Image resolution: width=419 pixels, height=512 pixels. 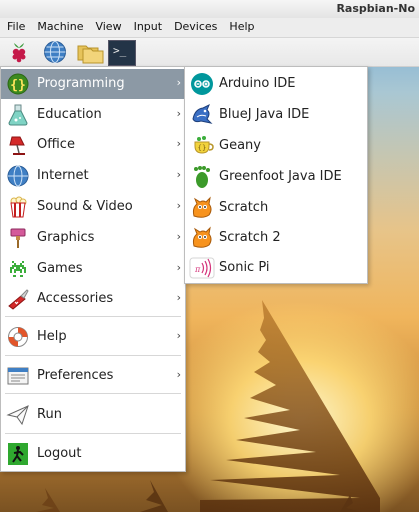 What do you see at coordinates (75, 375) in the screenshot?
I see `menu-label: Preferences` at bounding box center [75, 375].